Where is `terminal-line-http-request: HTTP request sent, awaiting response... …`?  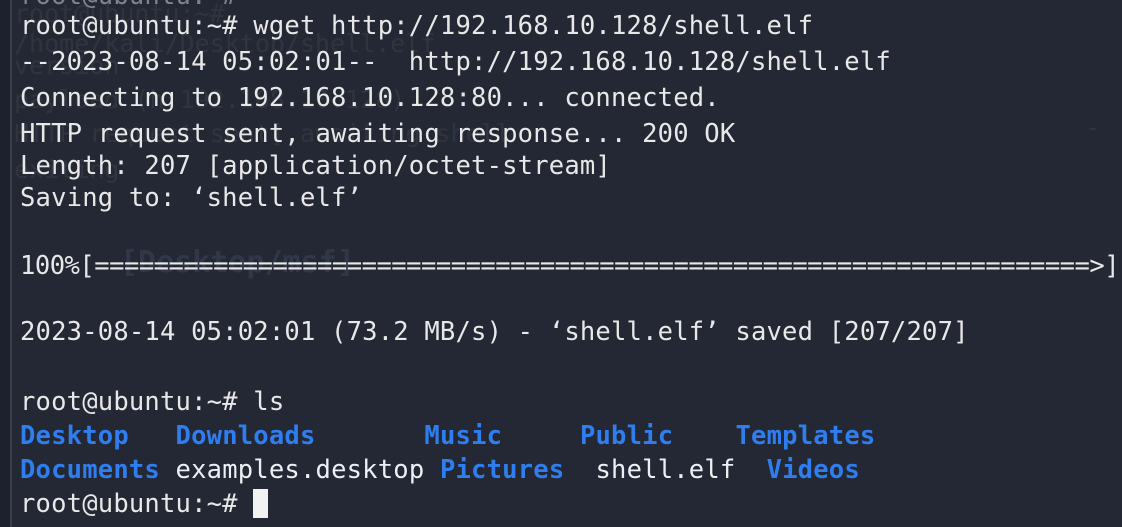 terminal-line-http-request: HTTP request sent, awaiting response... … is located at coordinates (378, 134).